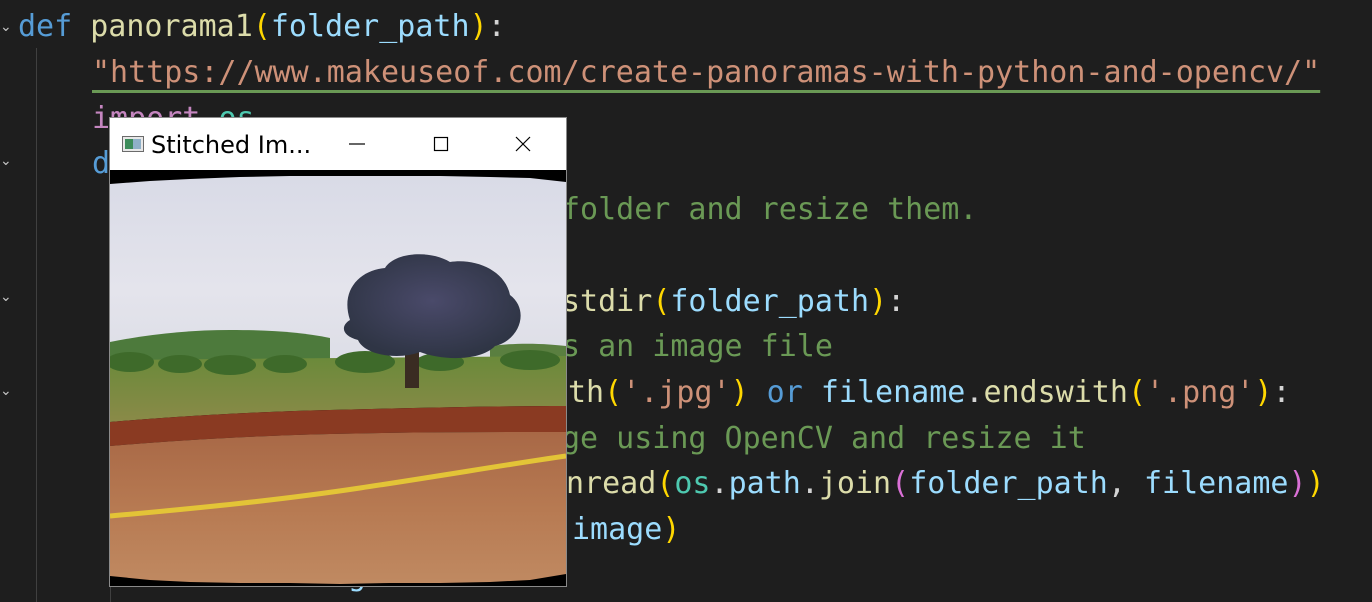  I want to click on indent-guide, so click(36, 325).